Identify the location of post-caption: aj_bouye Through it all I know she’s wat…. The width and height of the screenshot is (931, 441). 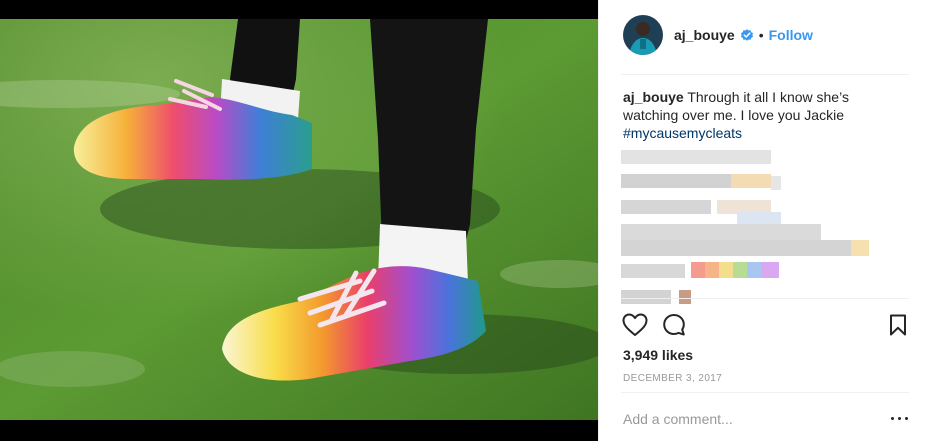
(758, 115).